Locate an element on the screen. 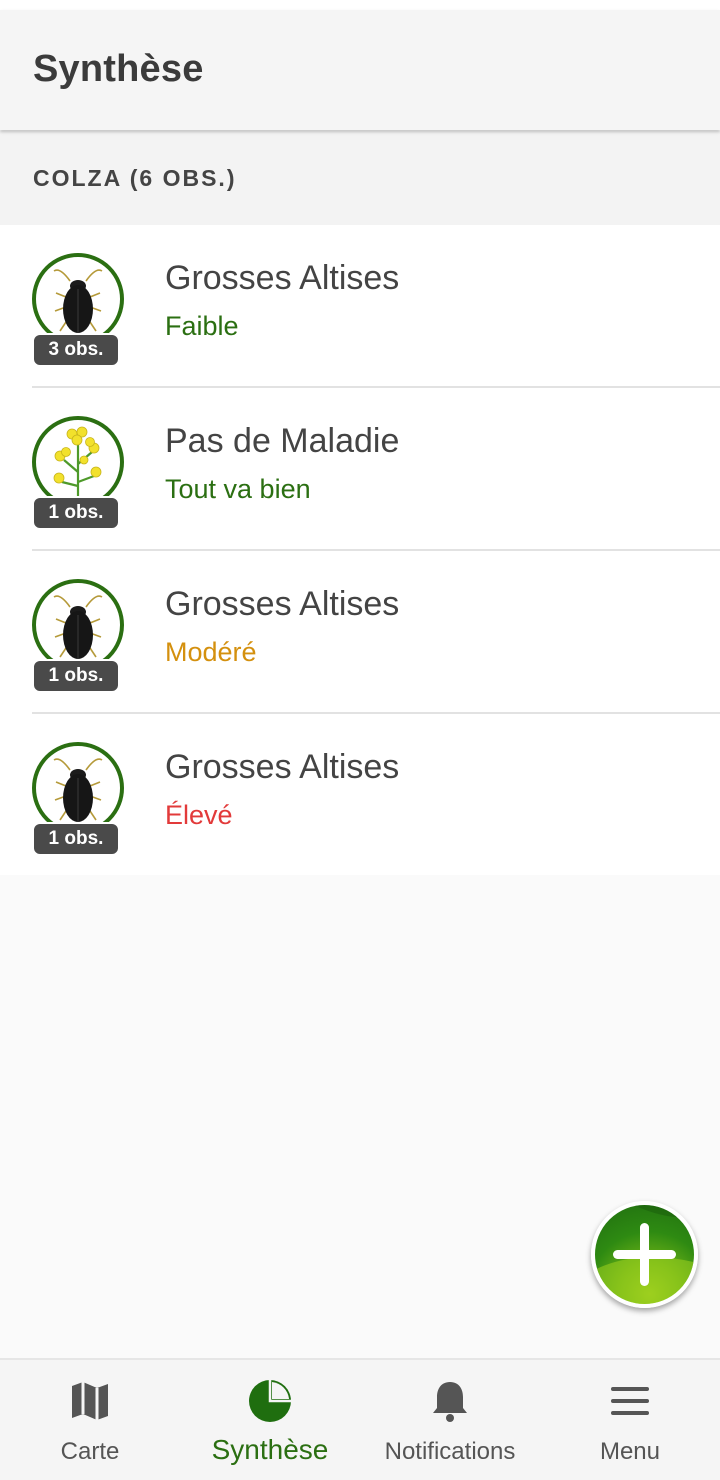 This screenshot has width=720, height=1480. hamburger-menu-icon is located at coordinates (630, 1401).